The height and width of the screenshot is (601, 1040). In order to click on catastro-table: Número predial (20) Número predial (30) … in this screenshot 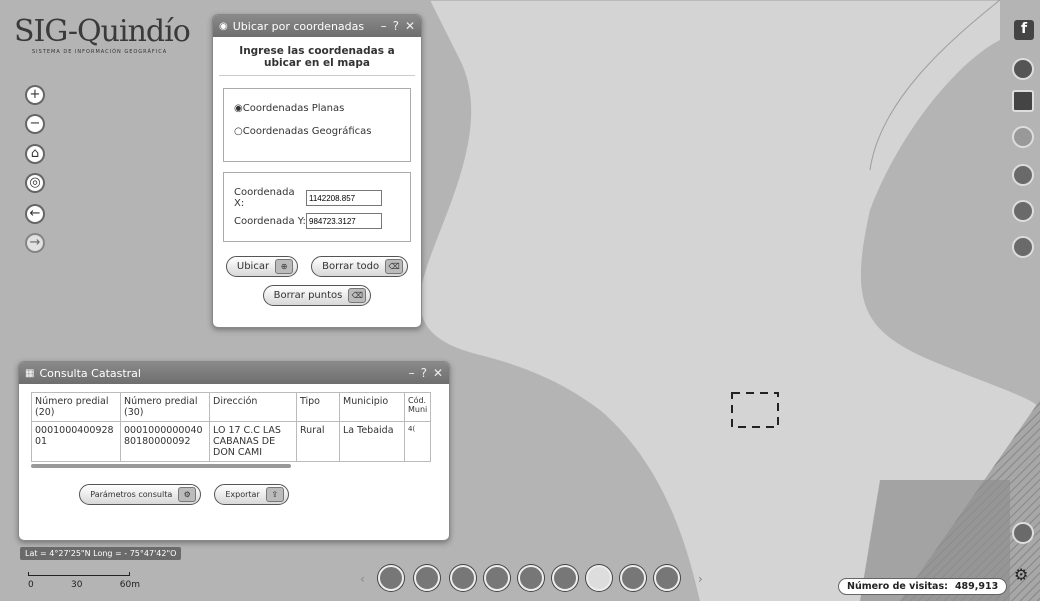, I will do `click(231, 427)`.